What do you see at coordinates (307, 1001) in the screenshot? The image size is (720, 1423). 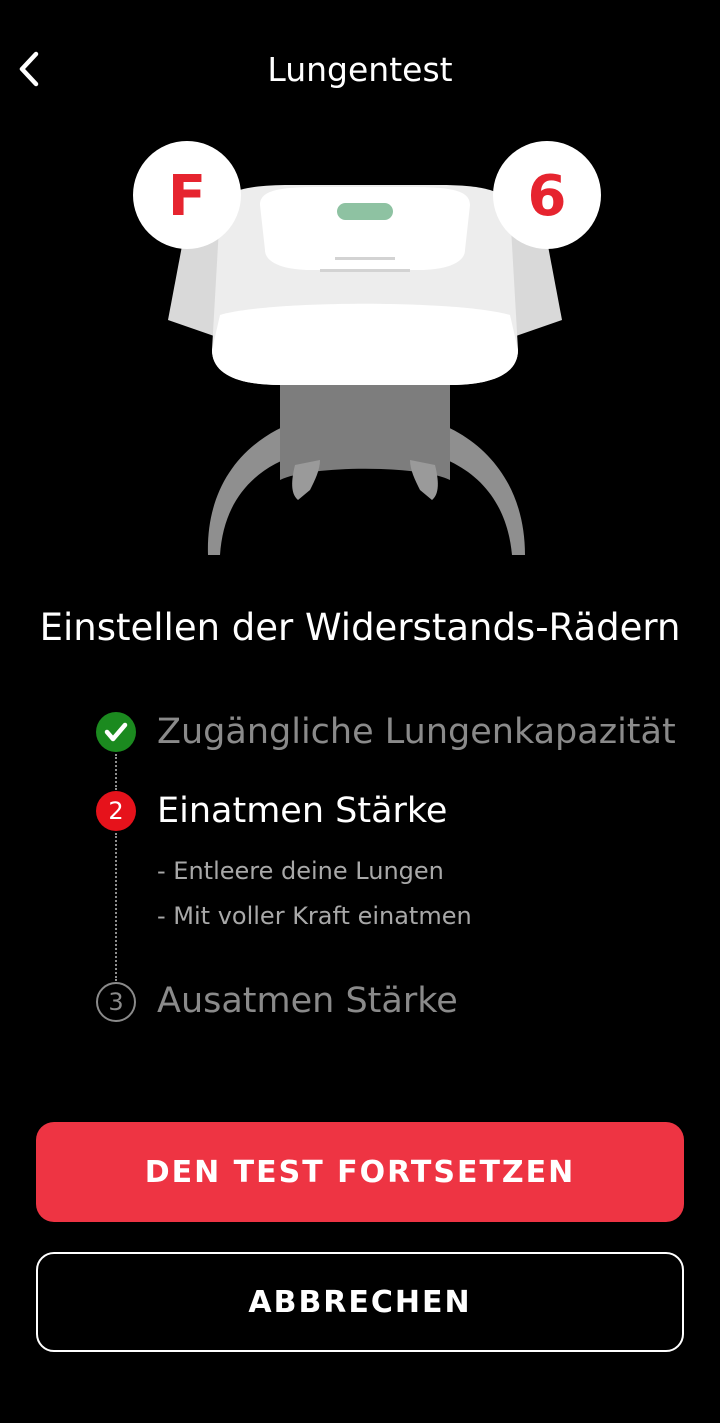 I see `step-label: Ausatmen Stärke` at bounding box center [307, 1001].